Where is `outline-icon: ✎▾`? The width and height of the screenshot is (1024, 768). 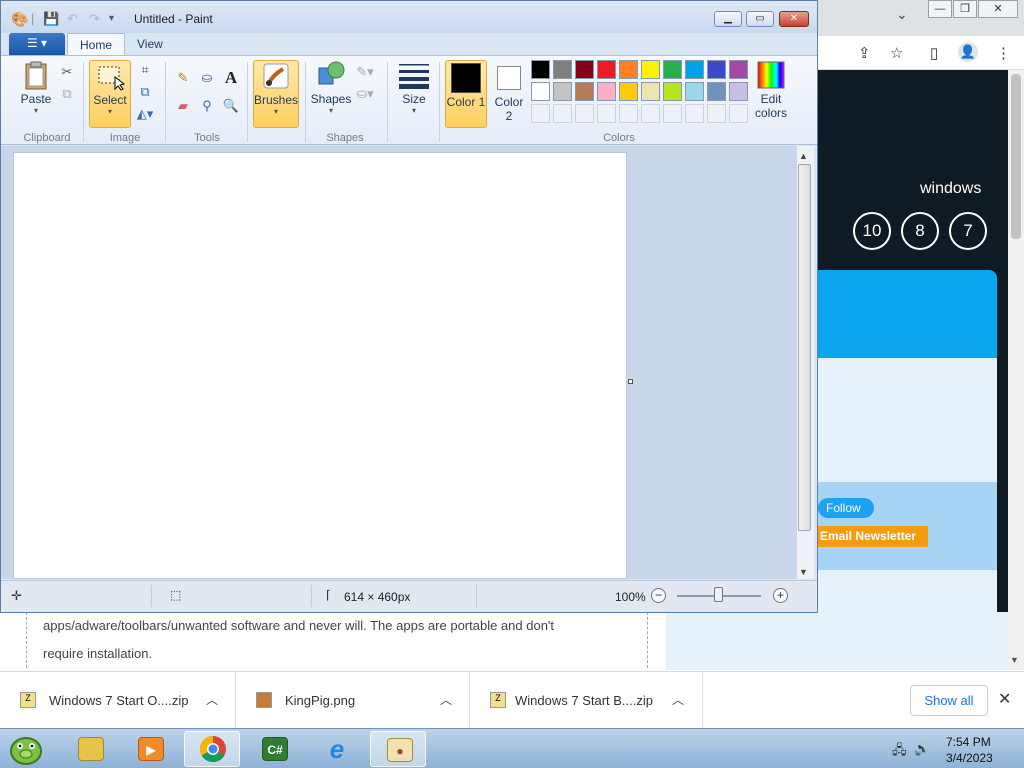
outline-icon: ✎▾ is located at coordinates (365, 72).